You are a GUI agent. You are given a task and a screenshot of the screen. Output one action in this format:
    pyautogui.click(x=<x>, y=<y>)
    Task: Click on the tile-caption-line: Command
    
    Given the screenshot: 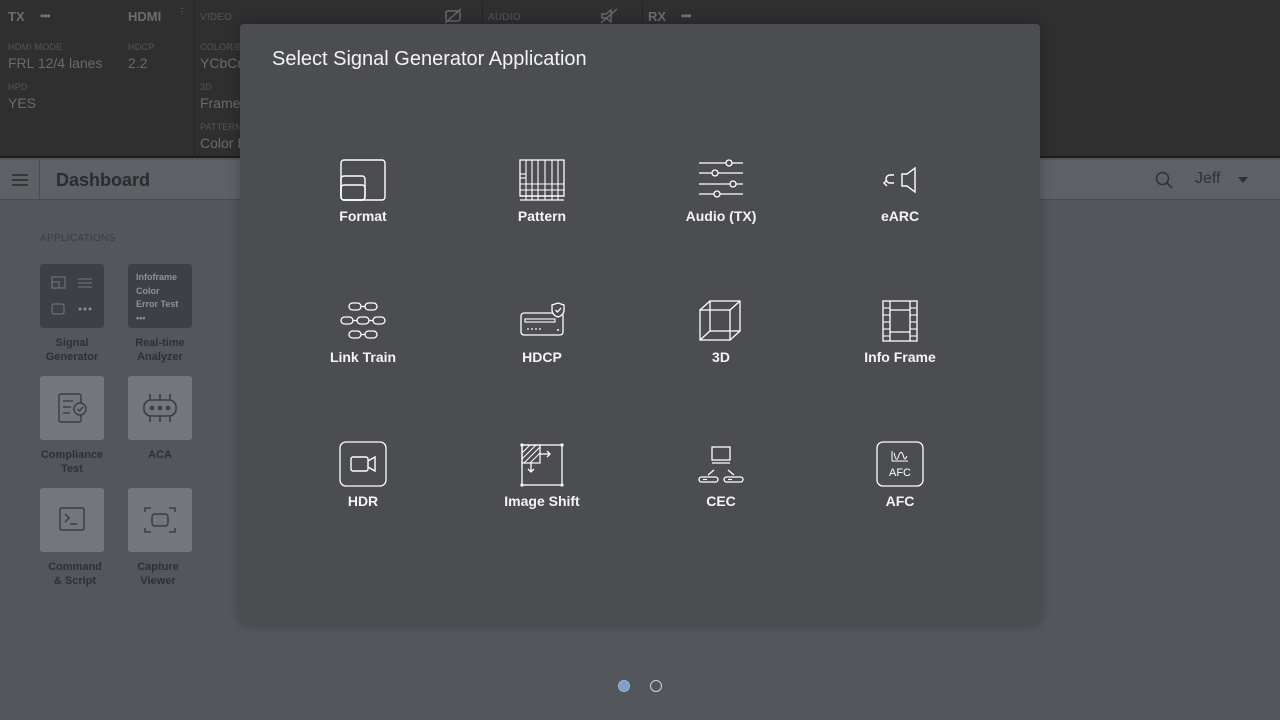 What is the action you would take?
    pyautogui.click(x=75, y=567)
    